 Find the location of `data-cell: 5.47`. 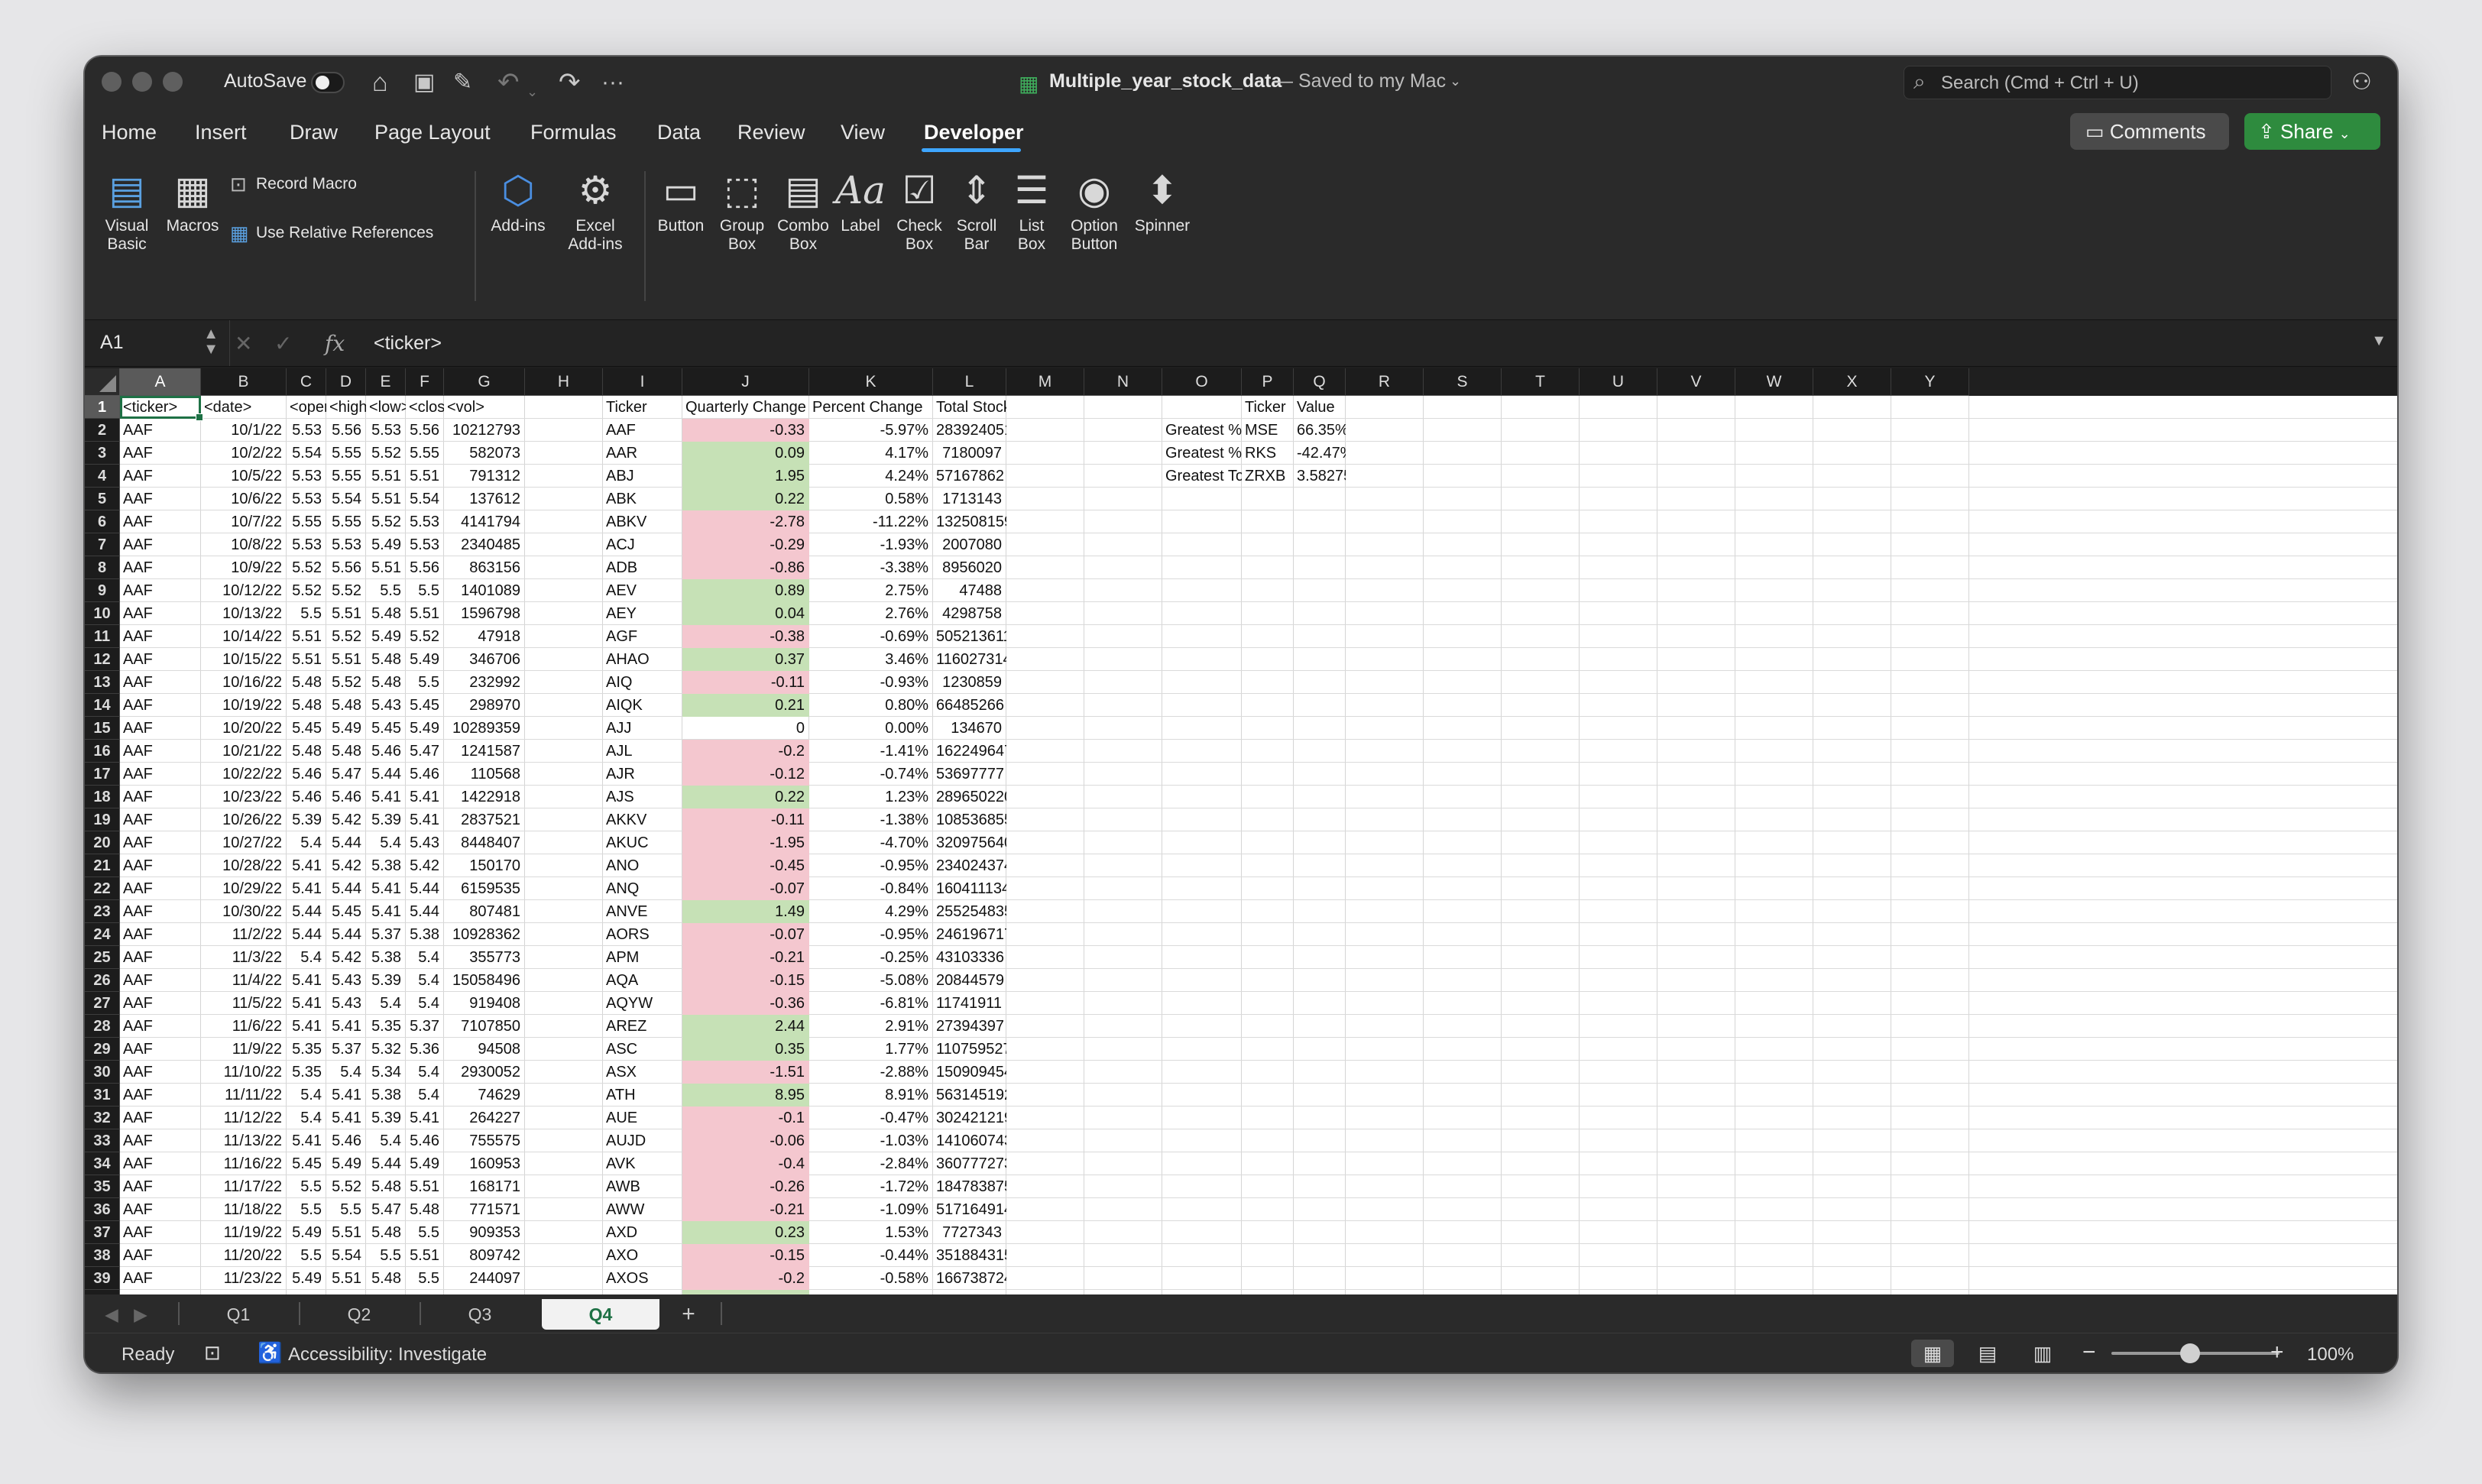

data-cell: 5.47 is located at coordinates (386, 1210).